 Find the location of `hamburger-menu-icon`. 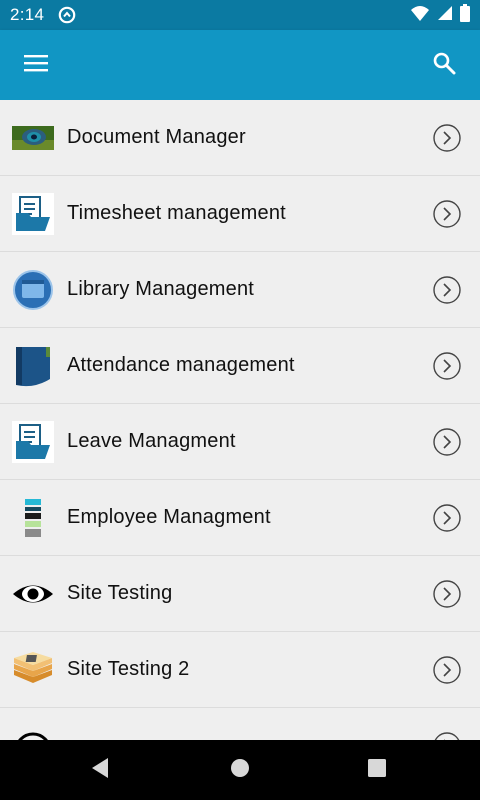

hamburger-menu-icon is located at coordinates (36, 65).